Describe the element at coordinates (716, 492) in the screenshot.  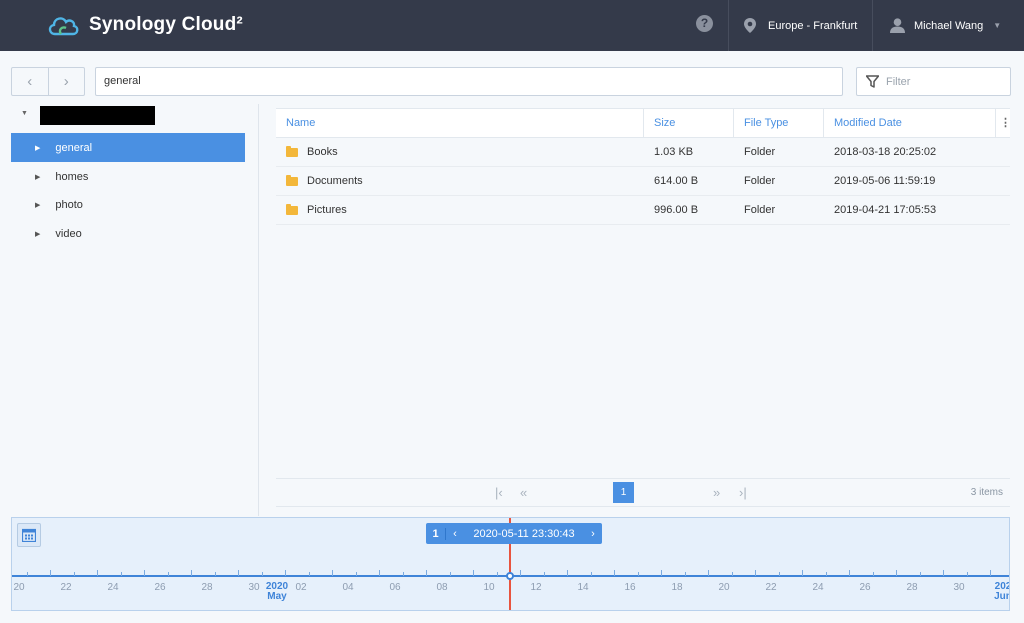
I see `next-page-button: »` at that location.